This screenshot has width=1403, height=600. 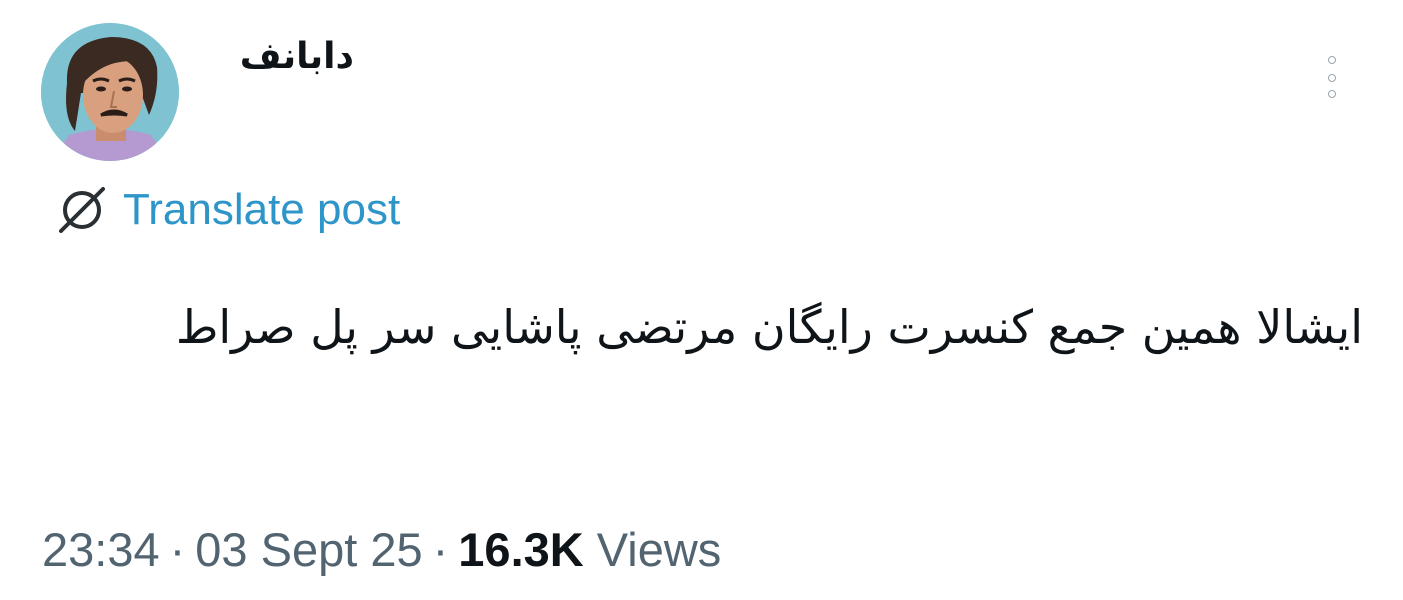 I want to click on avatar, so click(x=110, y=92).